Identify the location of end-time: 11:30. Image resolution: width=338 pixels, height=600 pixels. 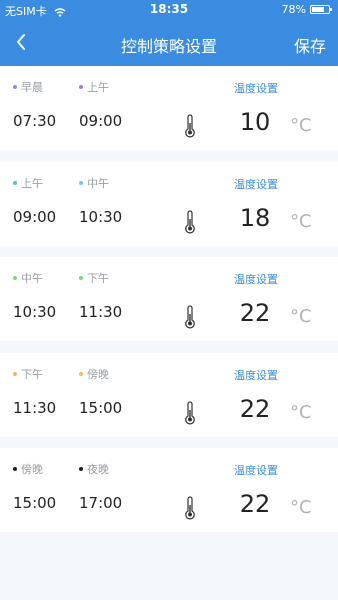
(100, 312).